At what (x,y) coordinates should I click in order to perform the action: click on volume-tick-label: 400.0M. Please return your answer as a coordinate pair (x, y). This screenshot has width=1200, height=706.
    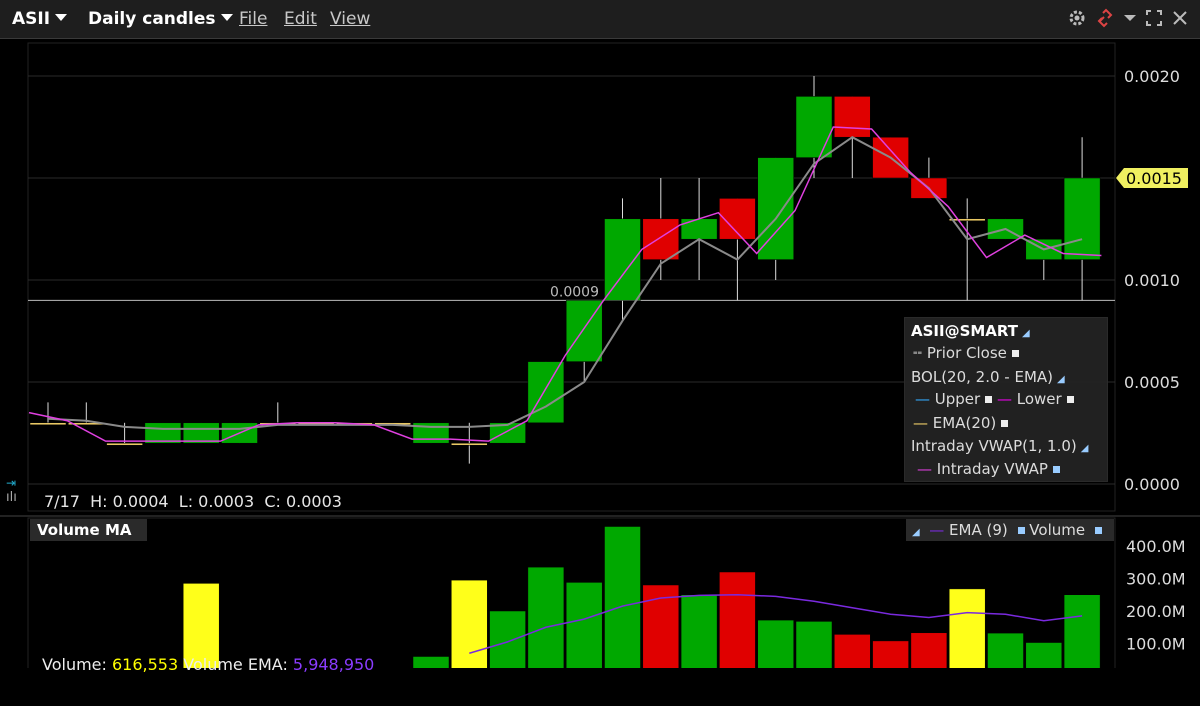
    Looking at the image, I should click on (1156, 546).